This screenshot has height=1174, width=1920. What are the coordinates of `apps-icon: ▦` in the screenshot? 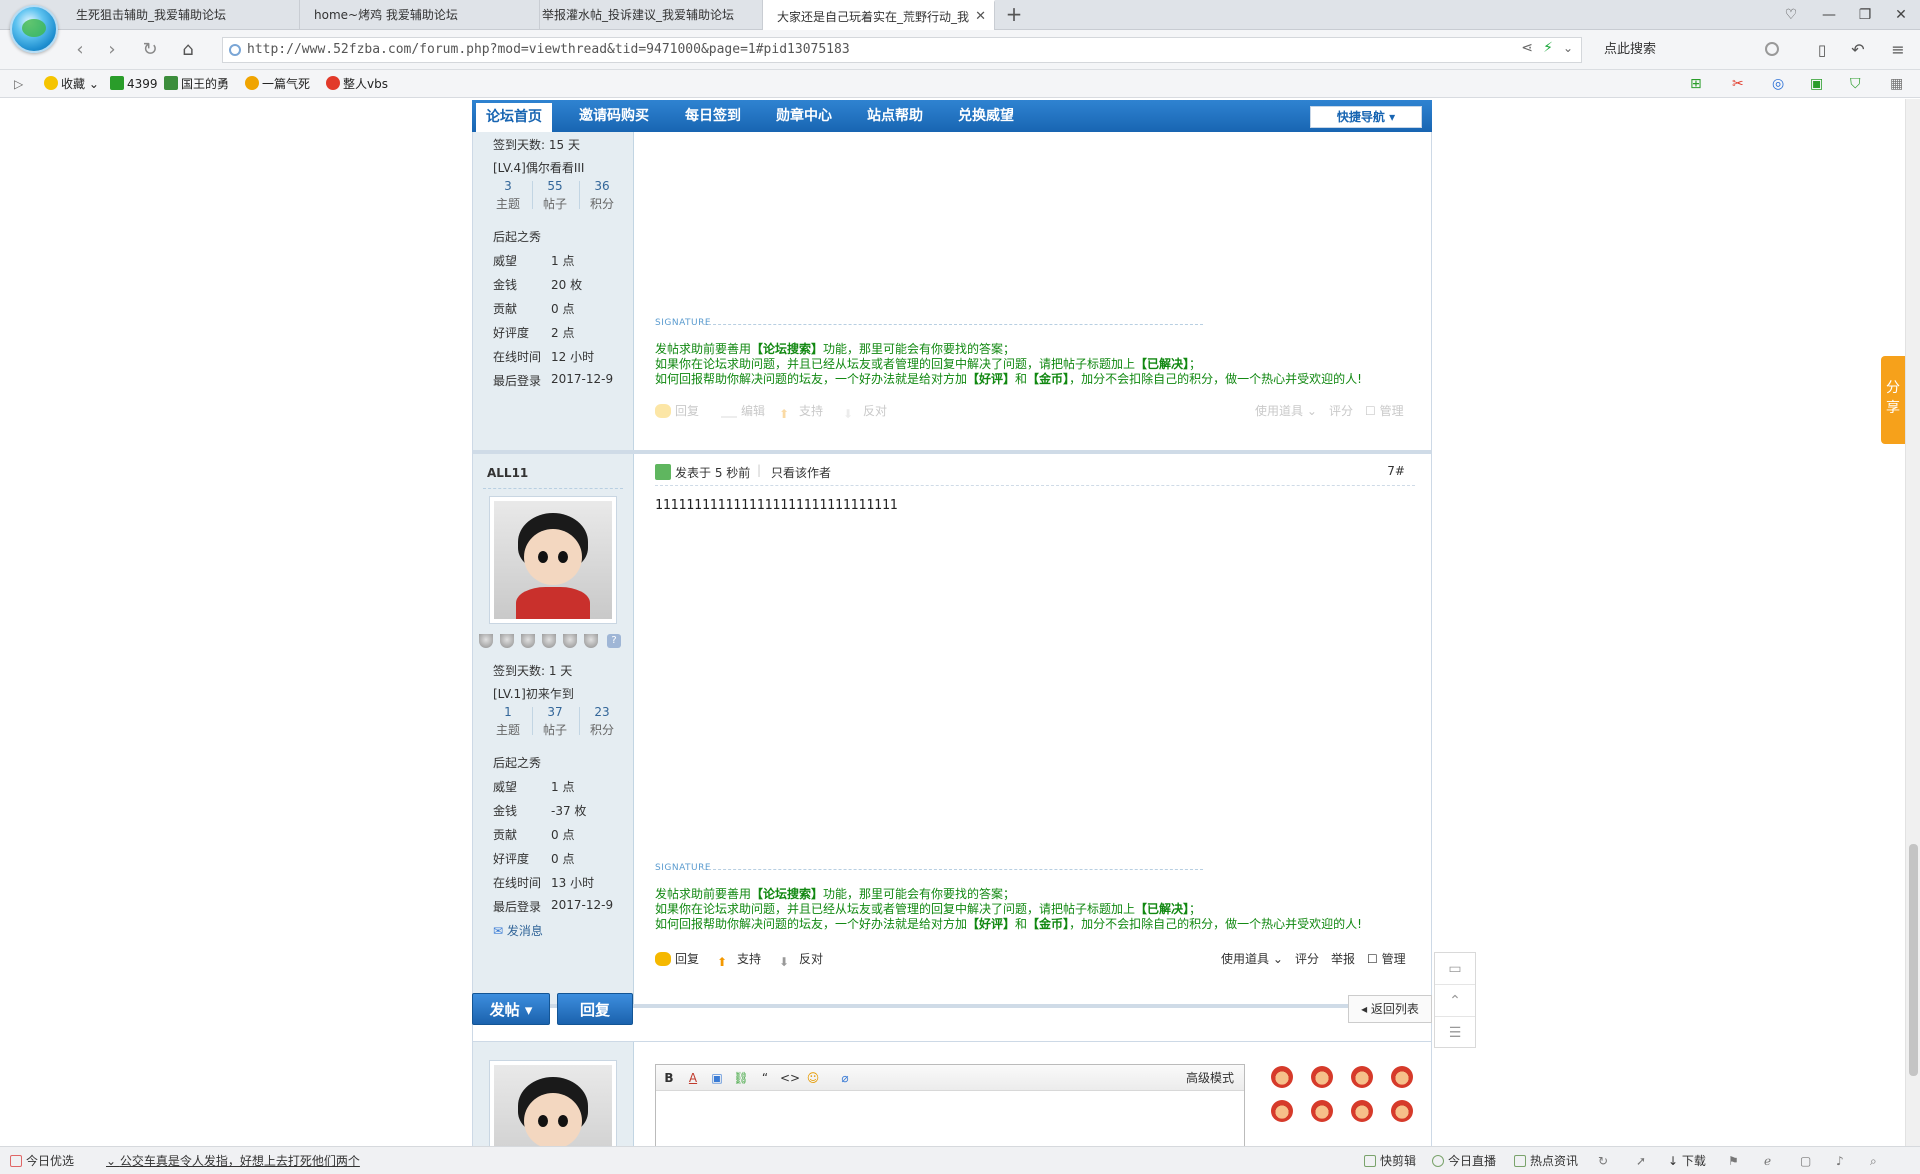 It's located at (1896, 84).